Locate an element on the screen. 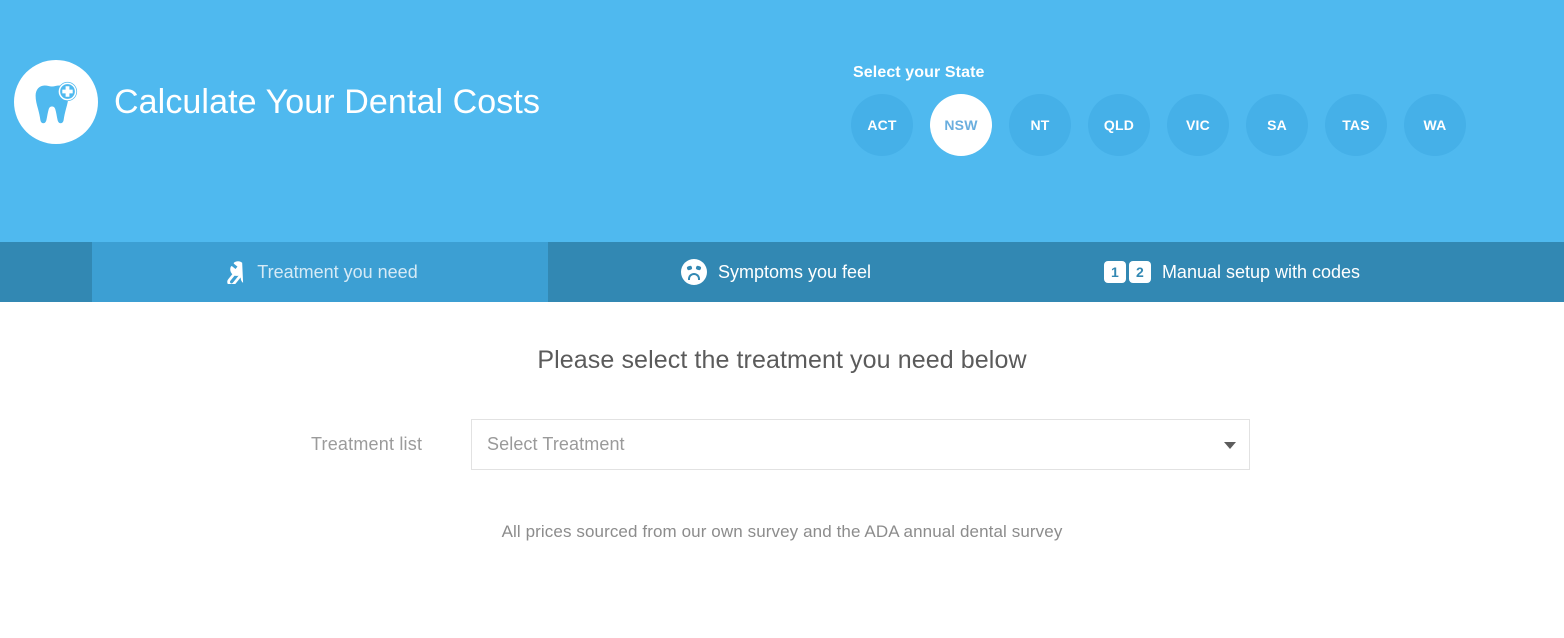 This screenshot has height=638, width=1564. tab-manual-label: Manual setup with codes is located at coordinates (1261, 271).